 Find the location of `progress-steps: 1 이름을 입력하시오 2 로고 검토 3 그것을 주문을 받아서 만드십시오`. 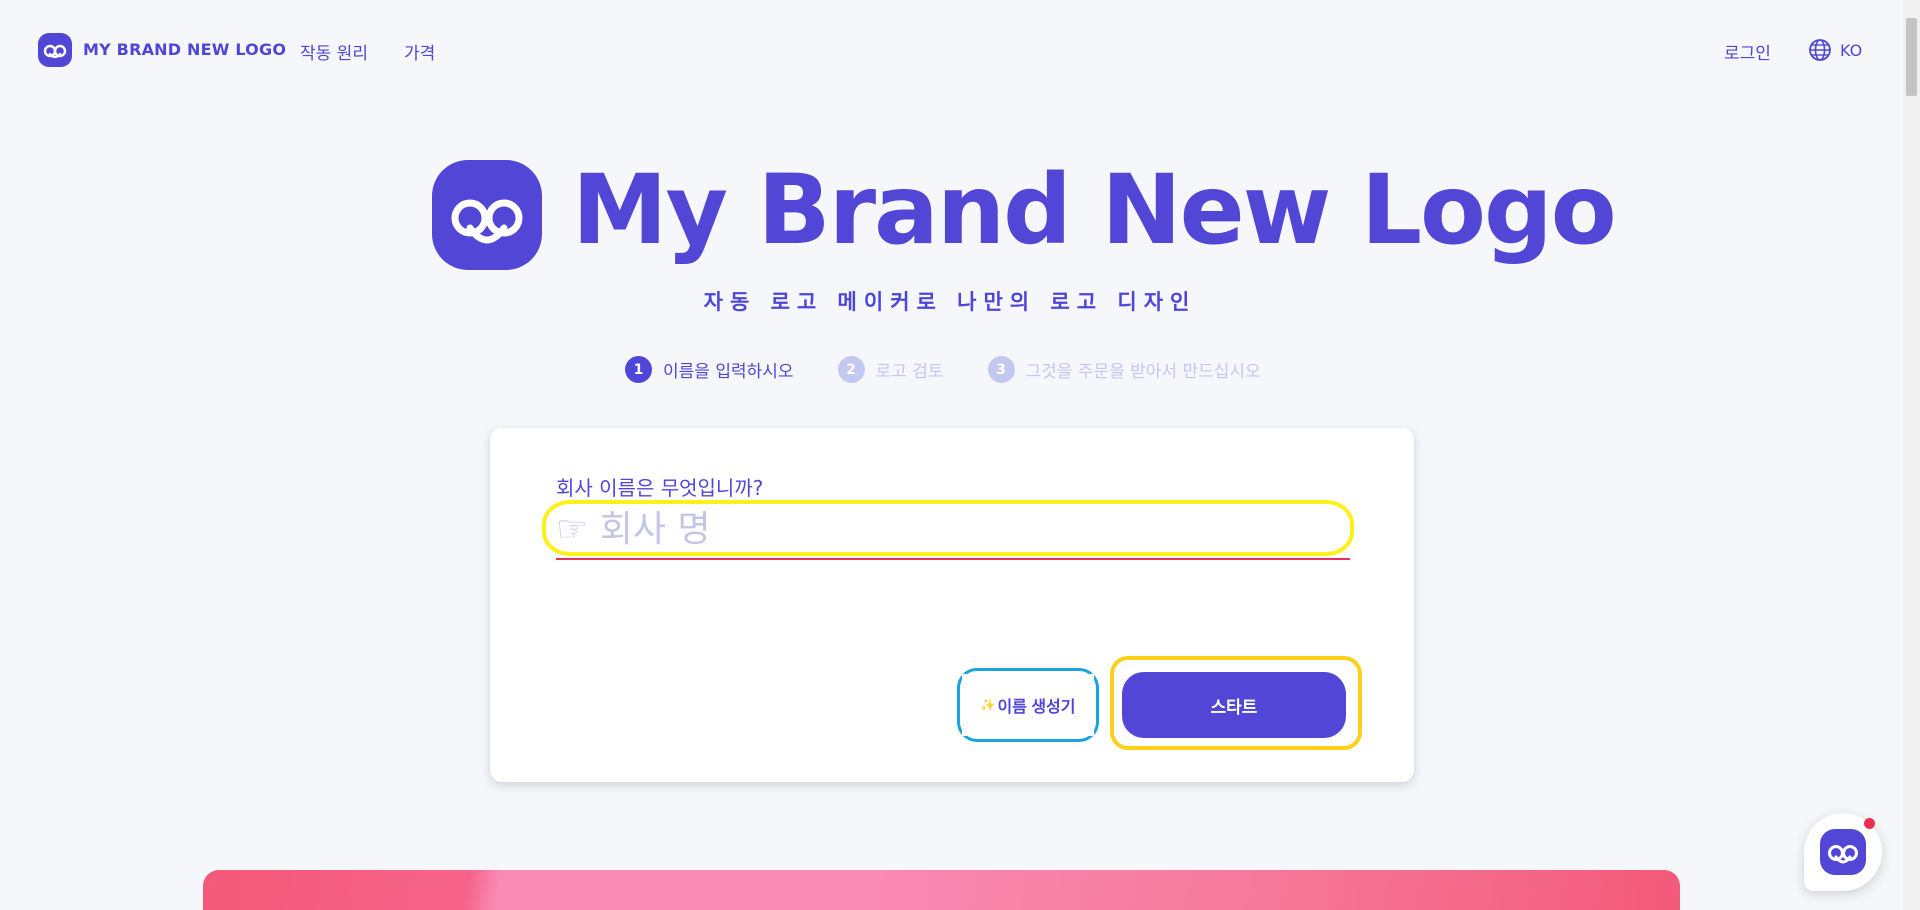

progress-steps: 1 이름을 입력하시오 2 로고 검토 3 그것을 주문을 받아서 만드십시오 is located at coordinates (943, 369).